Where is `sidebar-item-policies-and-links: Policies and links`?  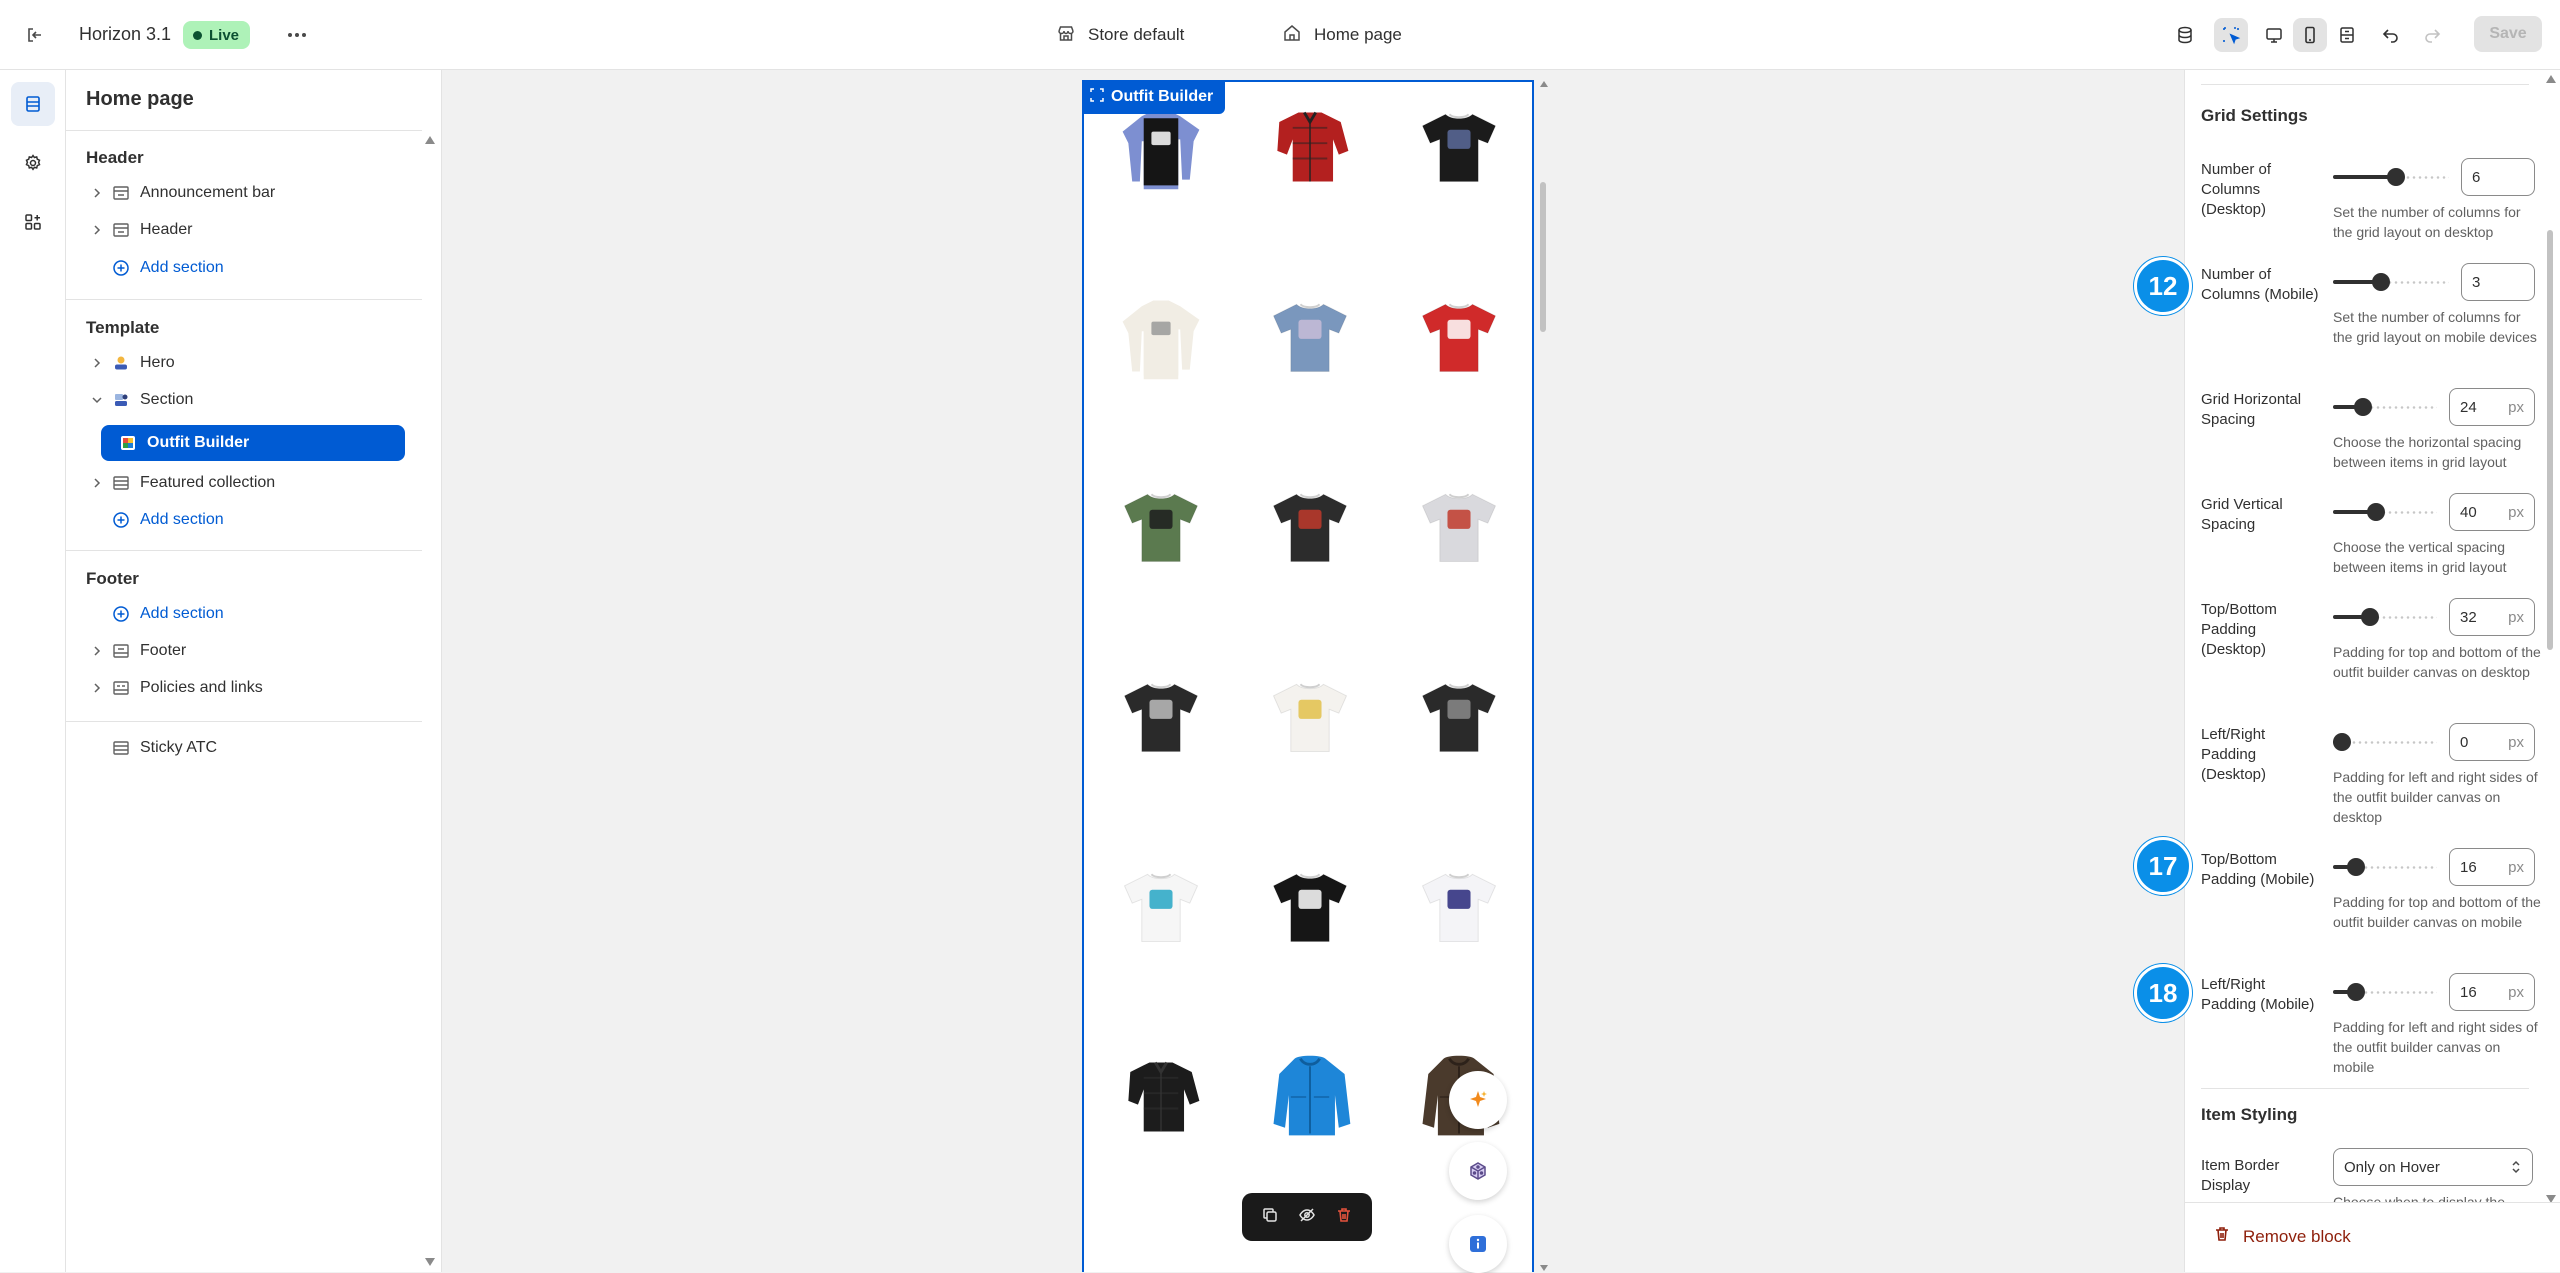 sidebar-item-policies-and-links: Policies and links is located at coordinates (251, 688).